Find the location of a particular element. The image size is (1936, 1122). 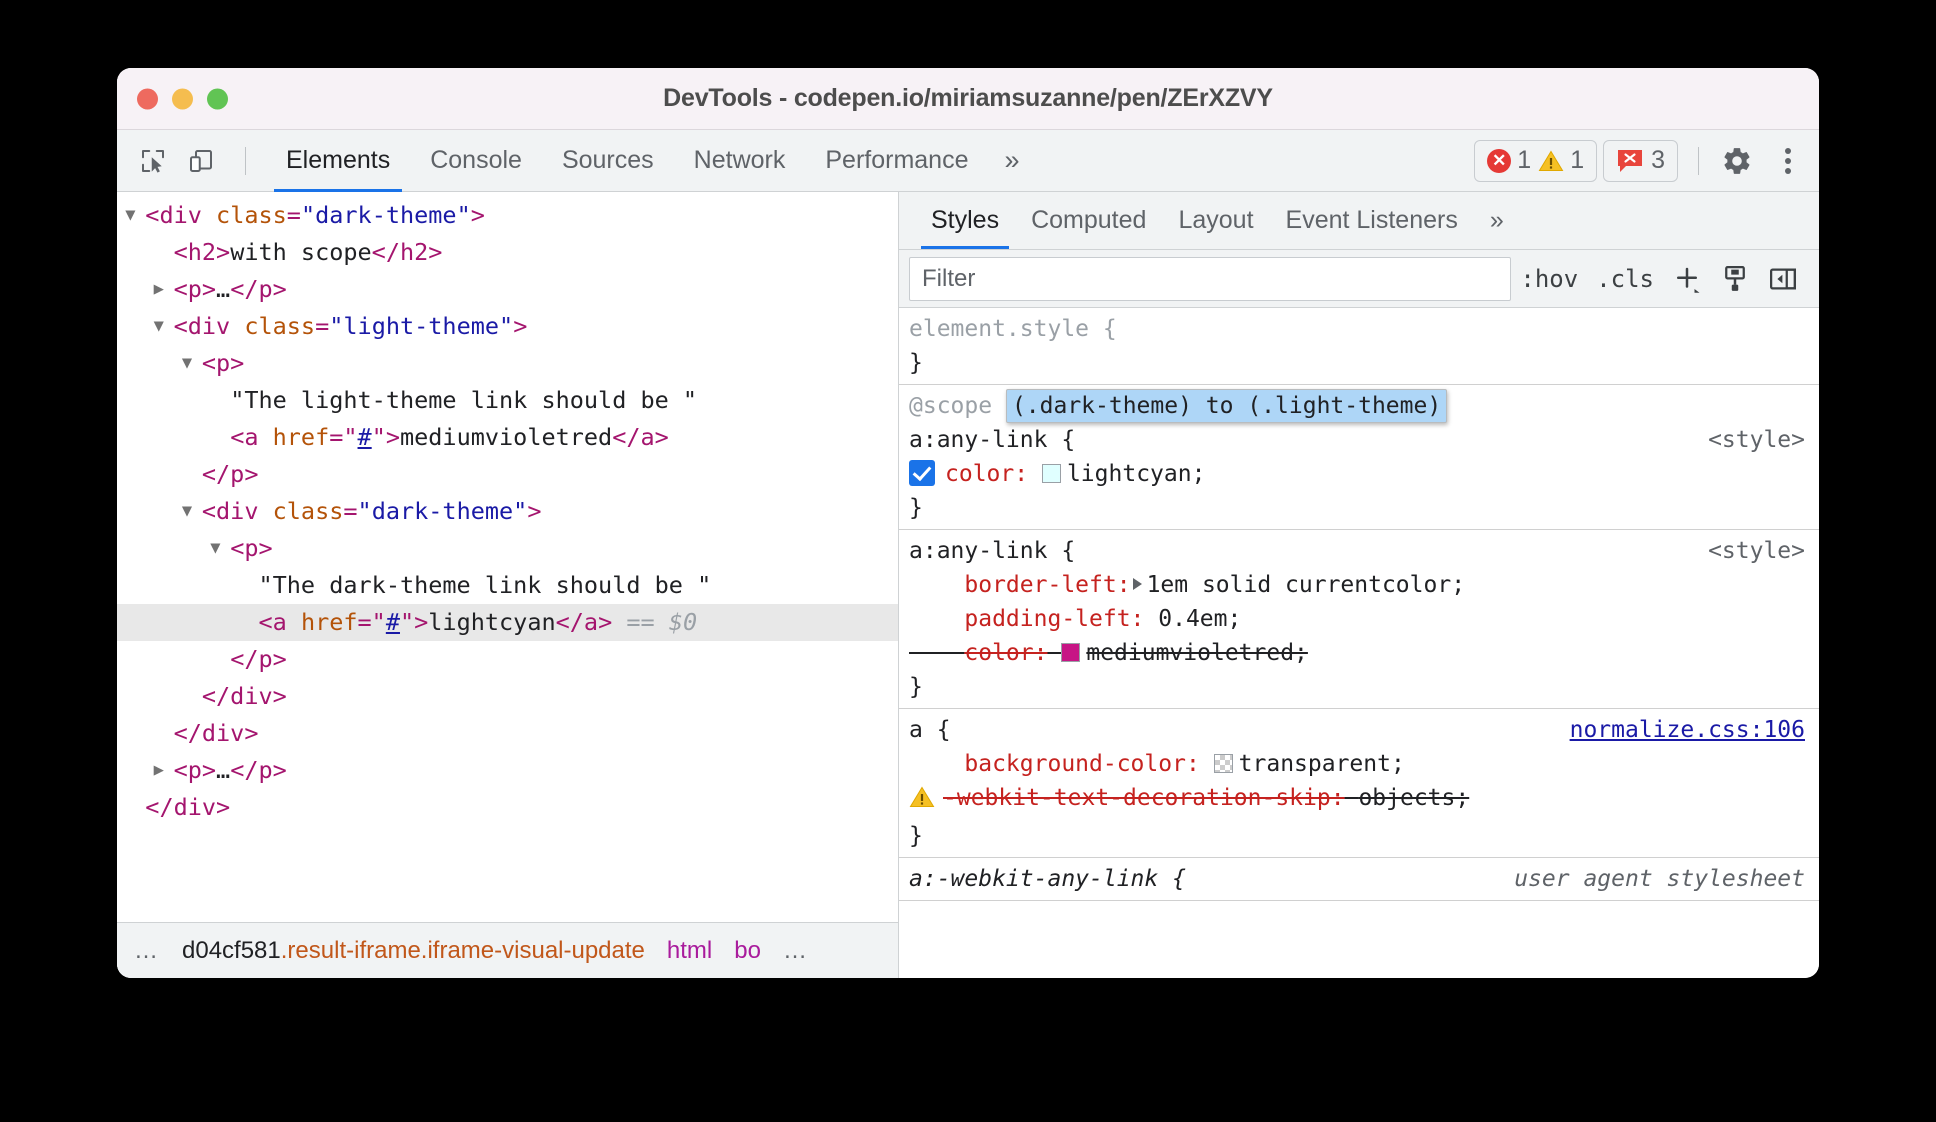

dom-node-row: <h2>with scope</h2> is located at coordinates (507, 252).